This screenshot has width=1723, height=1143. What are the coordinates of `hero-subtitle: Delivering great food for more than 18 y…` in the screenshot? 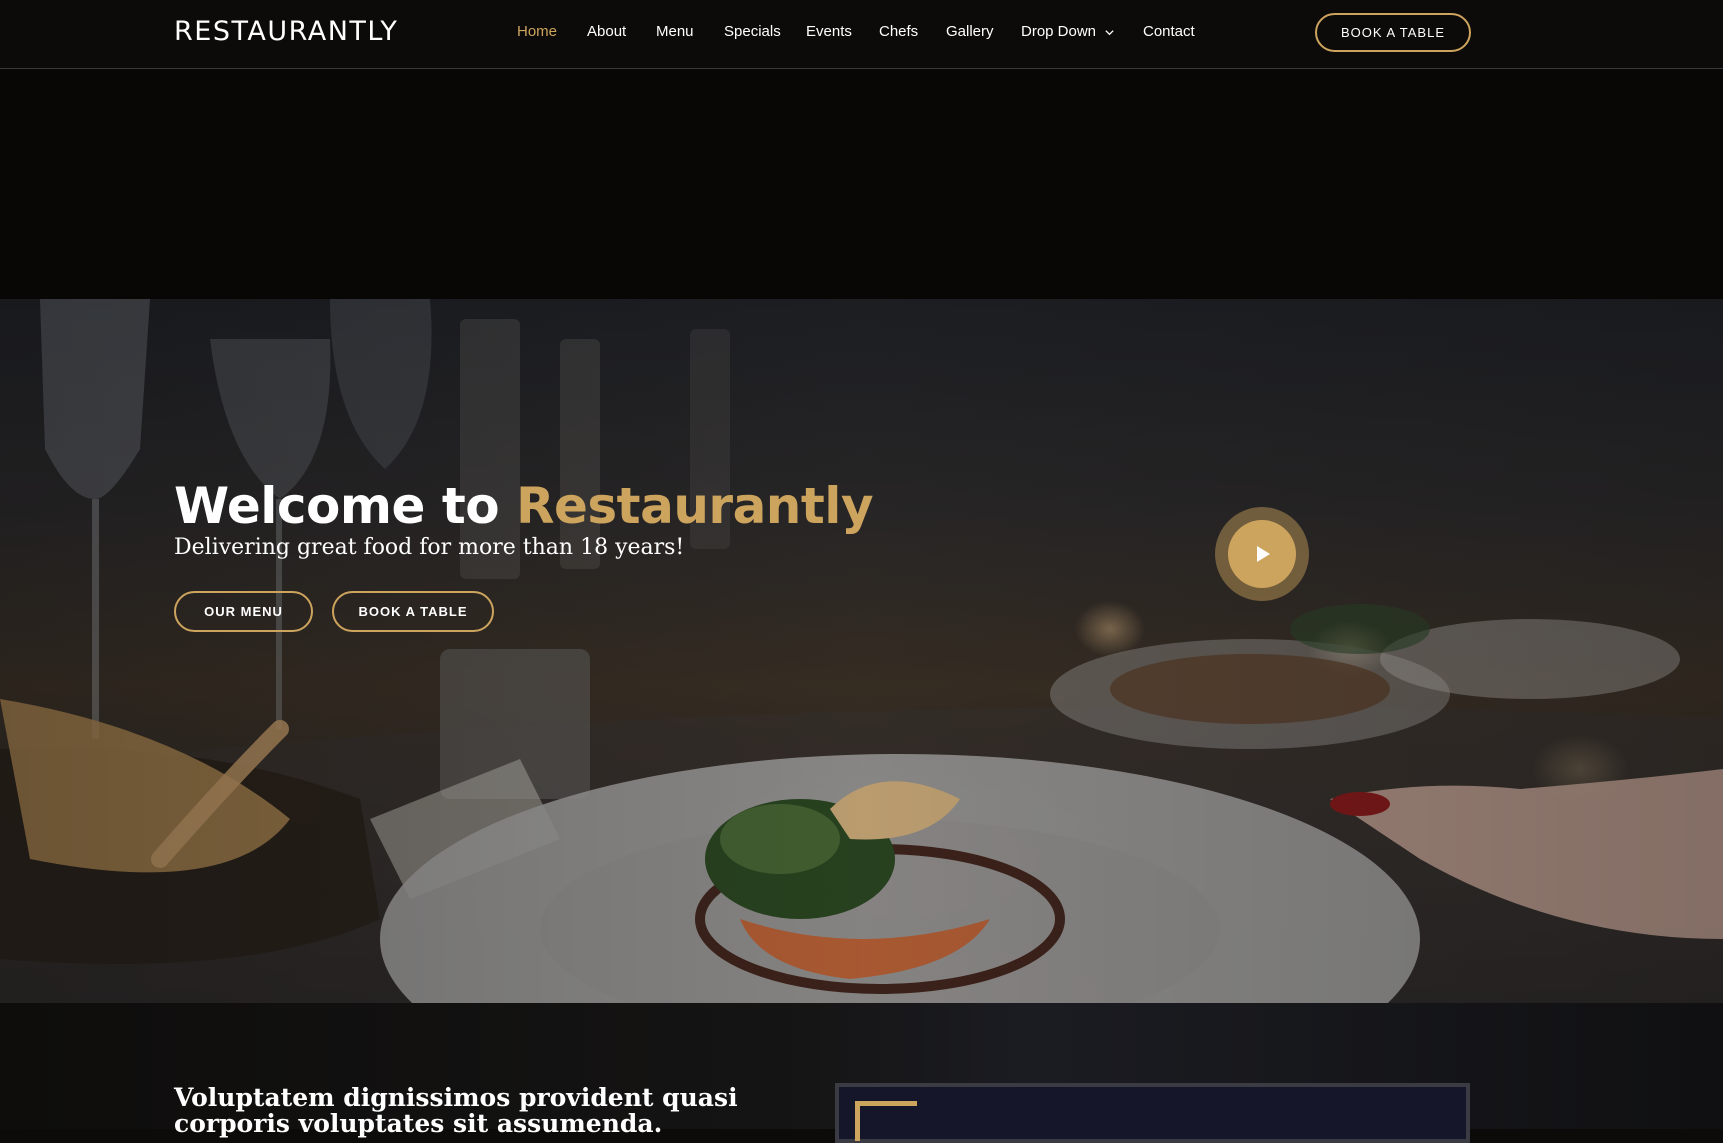 It's located at (429, 547).